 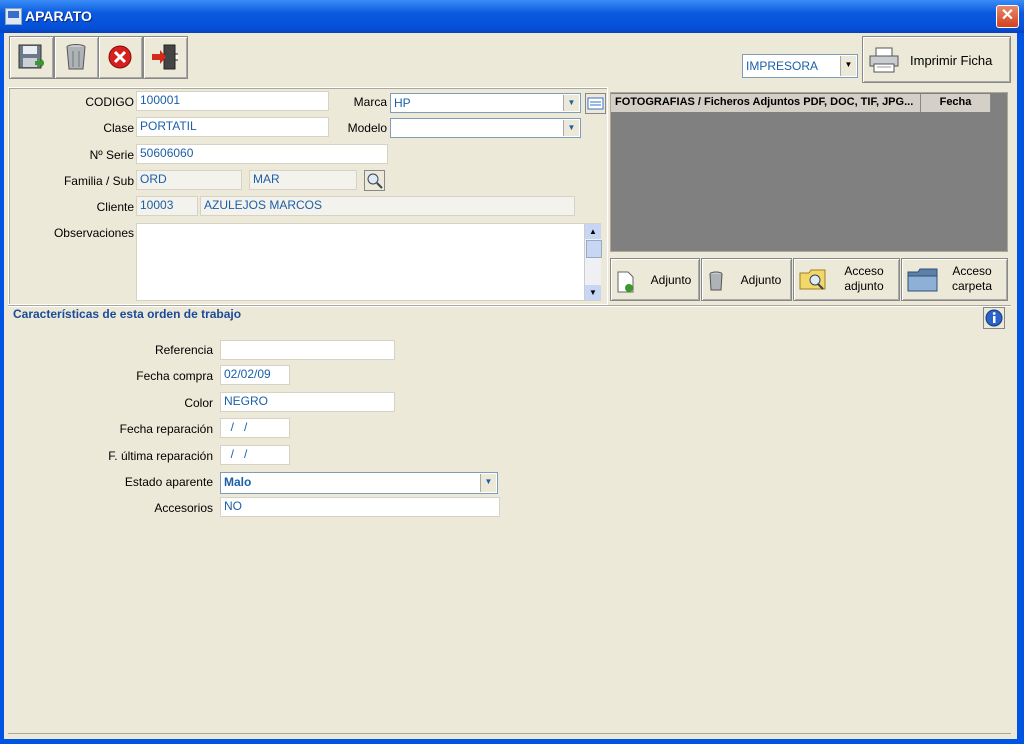 What do you see at coordinates (307, 350) in the screenshot?
I see `referencia-field` at bounding box center [307, 350].